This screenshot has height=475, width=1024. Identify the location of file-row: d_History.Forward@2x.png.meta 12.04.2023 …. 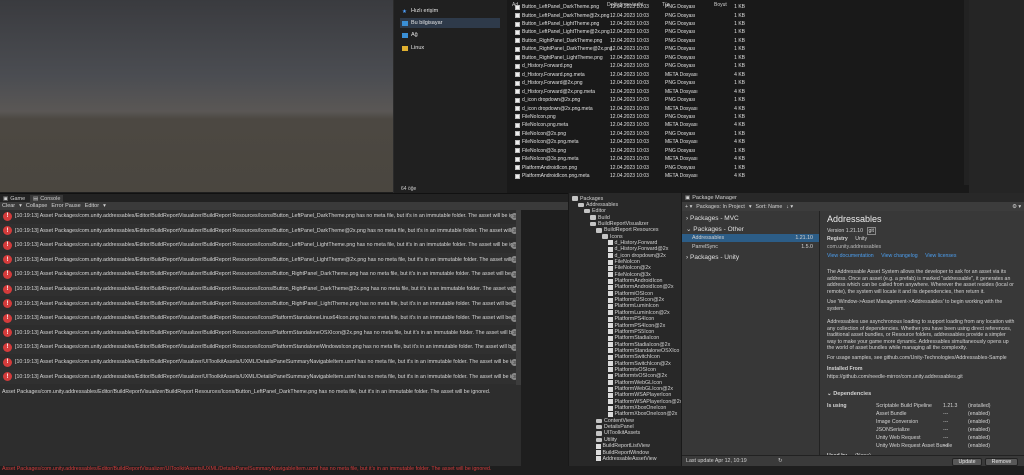
(735, 92).